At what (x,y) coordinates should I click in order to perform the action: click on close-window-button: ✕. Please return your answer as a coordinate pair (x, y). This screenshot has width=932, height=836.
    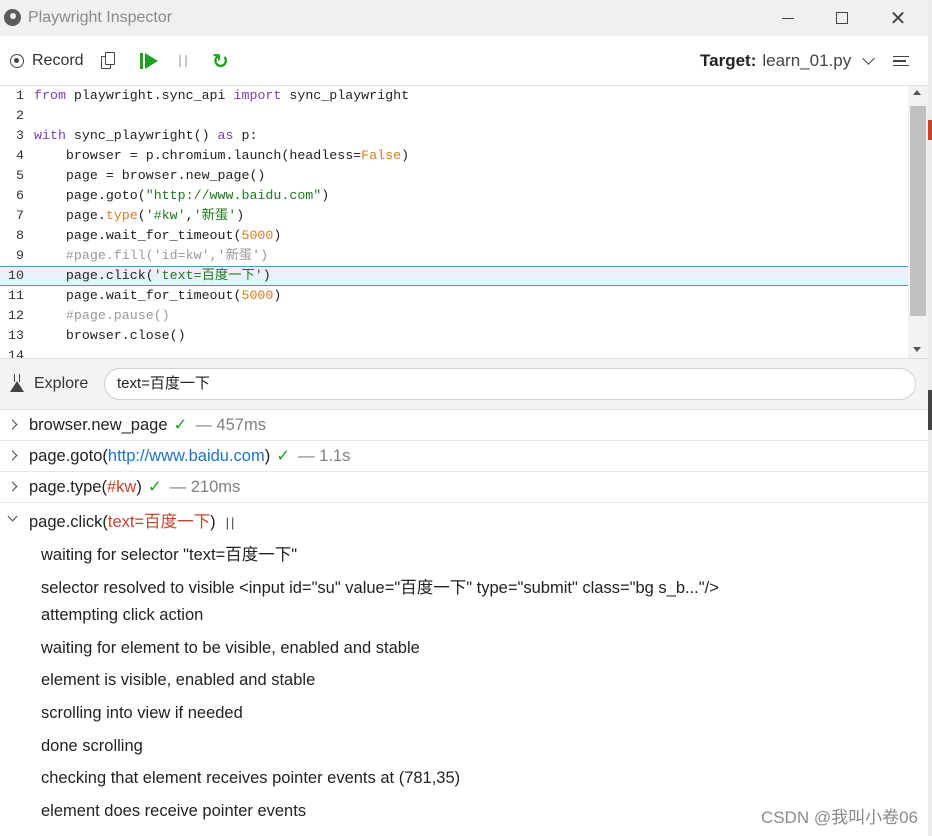
    Looking at the image, I should click on (898, 18).